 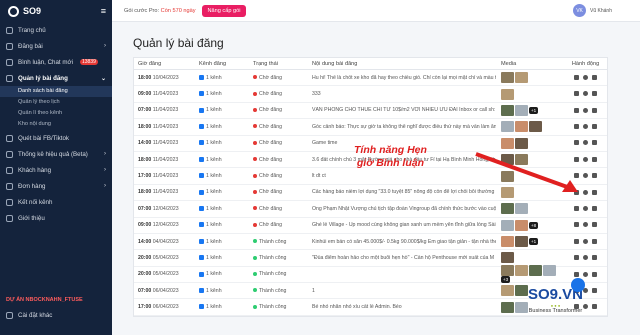 I want to click on sidebar-item: Bình luận, Chat mới 13839, so click(x=56, y=62).